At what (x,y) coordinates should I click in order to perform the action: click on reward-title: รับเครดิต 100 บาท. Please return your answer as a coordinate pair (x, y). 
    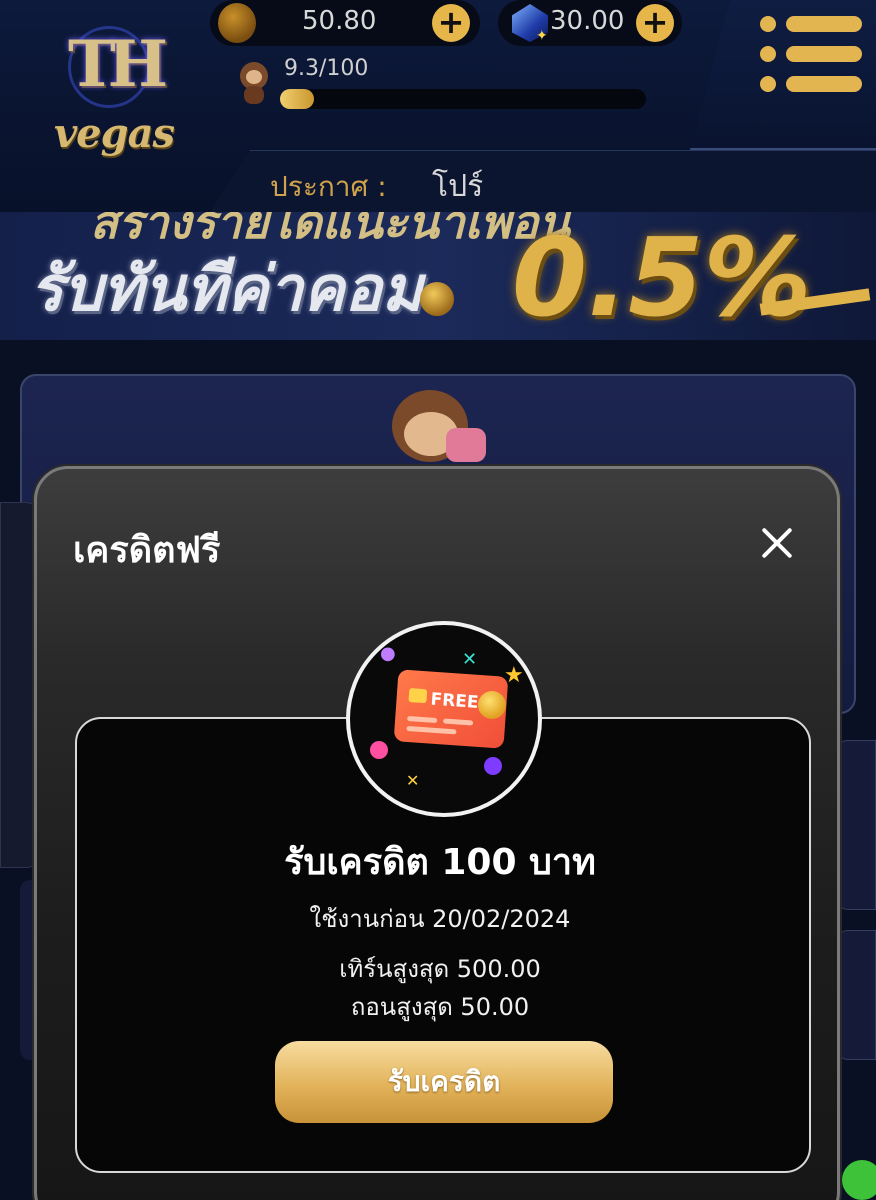
    Looking at the image, I should click on (440, 862).